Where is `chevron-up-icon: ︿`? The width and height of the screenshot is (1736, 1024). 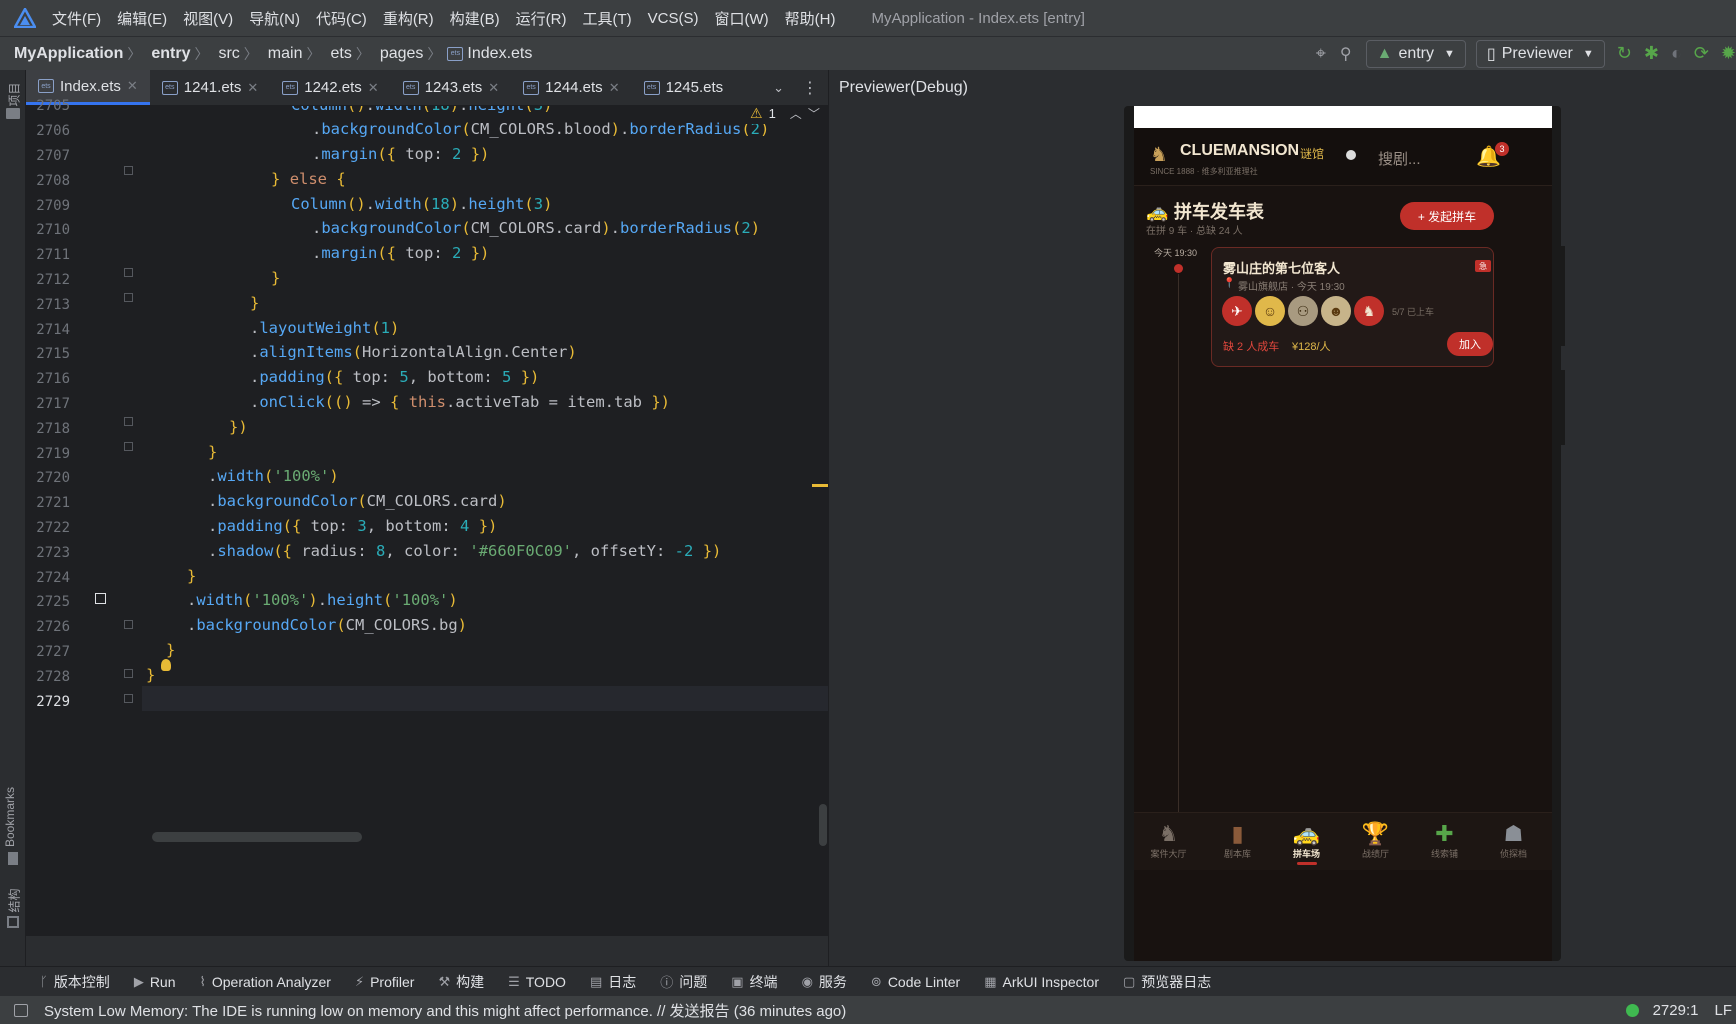
chevron-up-icon: ︿ is located at coordinates (796, 114).